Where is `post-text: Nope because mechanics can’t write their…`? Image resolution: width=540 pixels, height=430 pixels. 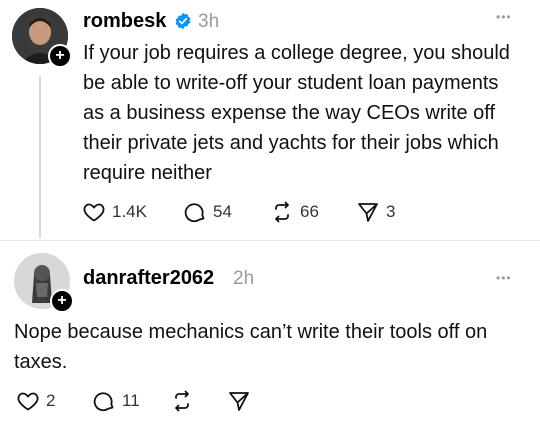
post-text: Nope because mechanics can’t write their… is located at coordinates (251, 347).